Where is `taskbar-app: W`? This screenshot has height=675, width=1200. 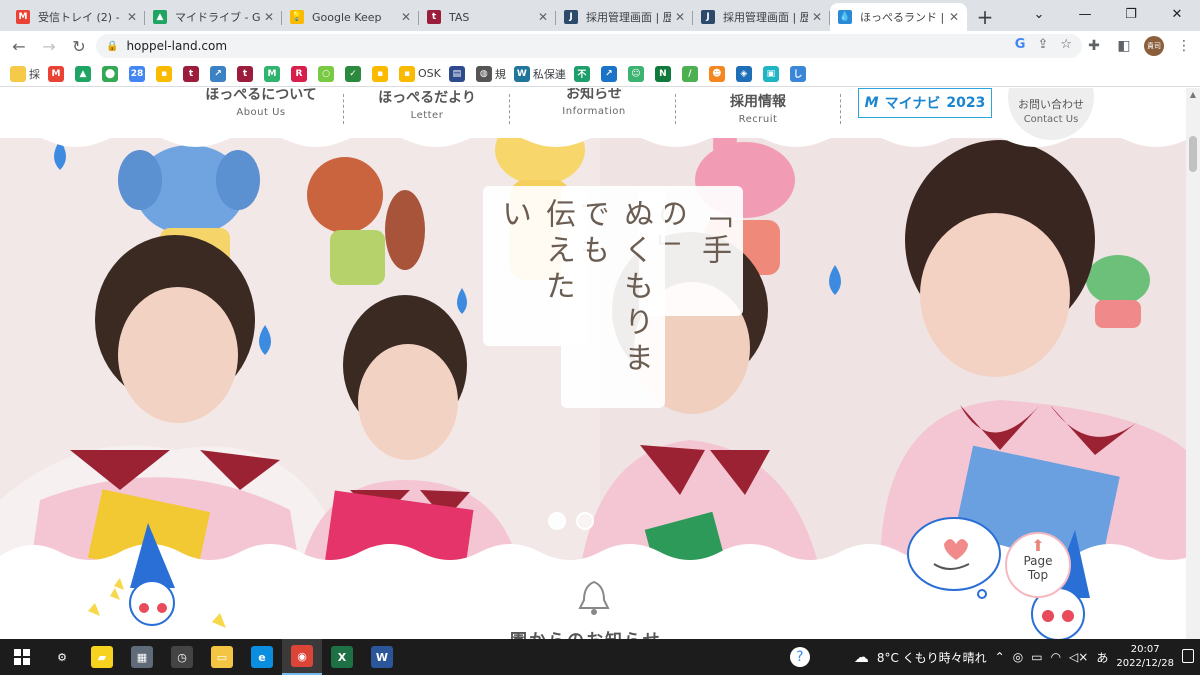
taskbar-app: W is located at coordinates (382, 657).